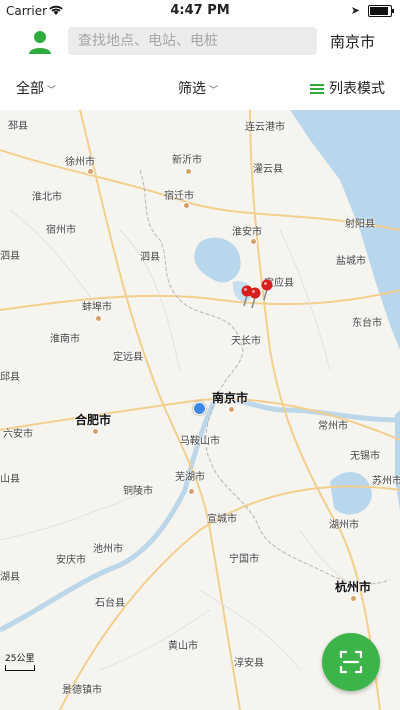 This screenshot has width=400, height=710. I want to click on map-city-label: 宿迁市, so click(179, 196).